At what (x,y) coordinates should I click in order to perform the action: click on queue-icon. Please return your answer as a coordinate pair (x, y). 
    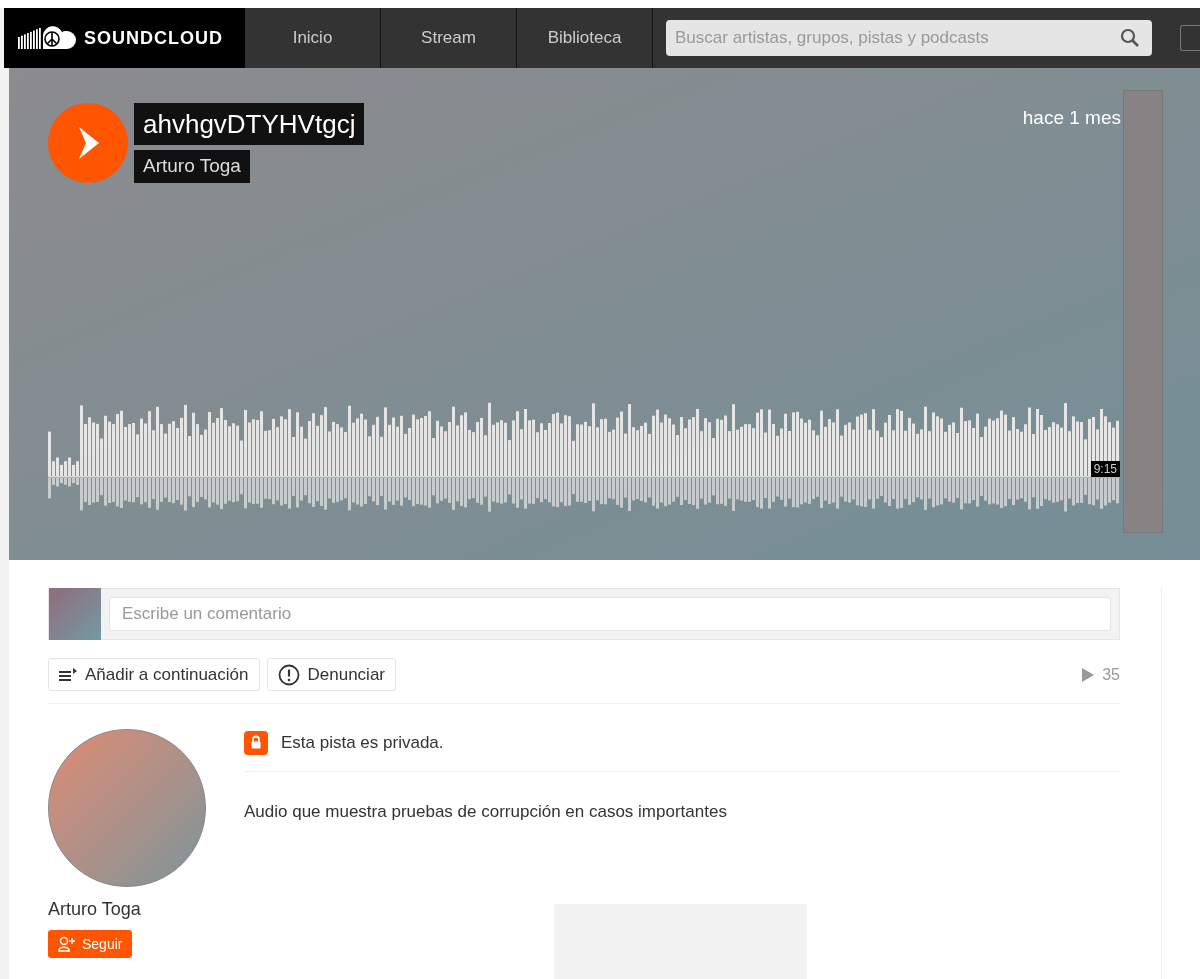
    Looking at the image, I should click on (68, 674).